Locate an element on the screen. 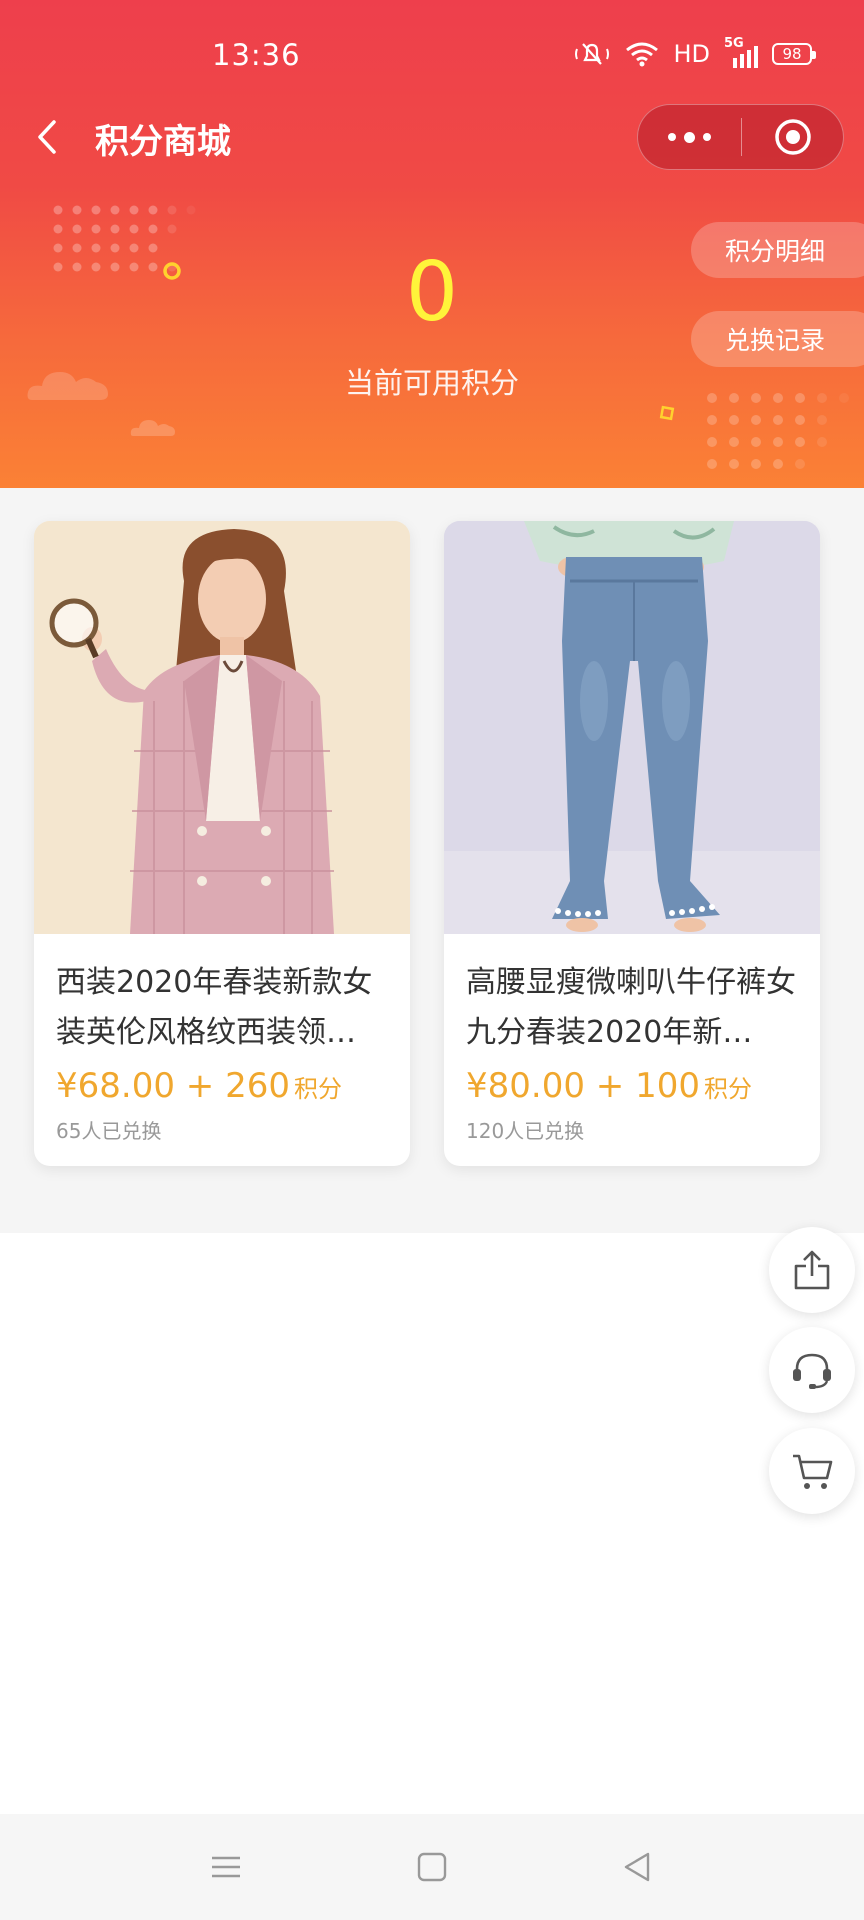  menu-icon is located at coordinates (226, 1867).